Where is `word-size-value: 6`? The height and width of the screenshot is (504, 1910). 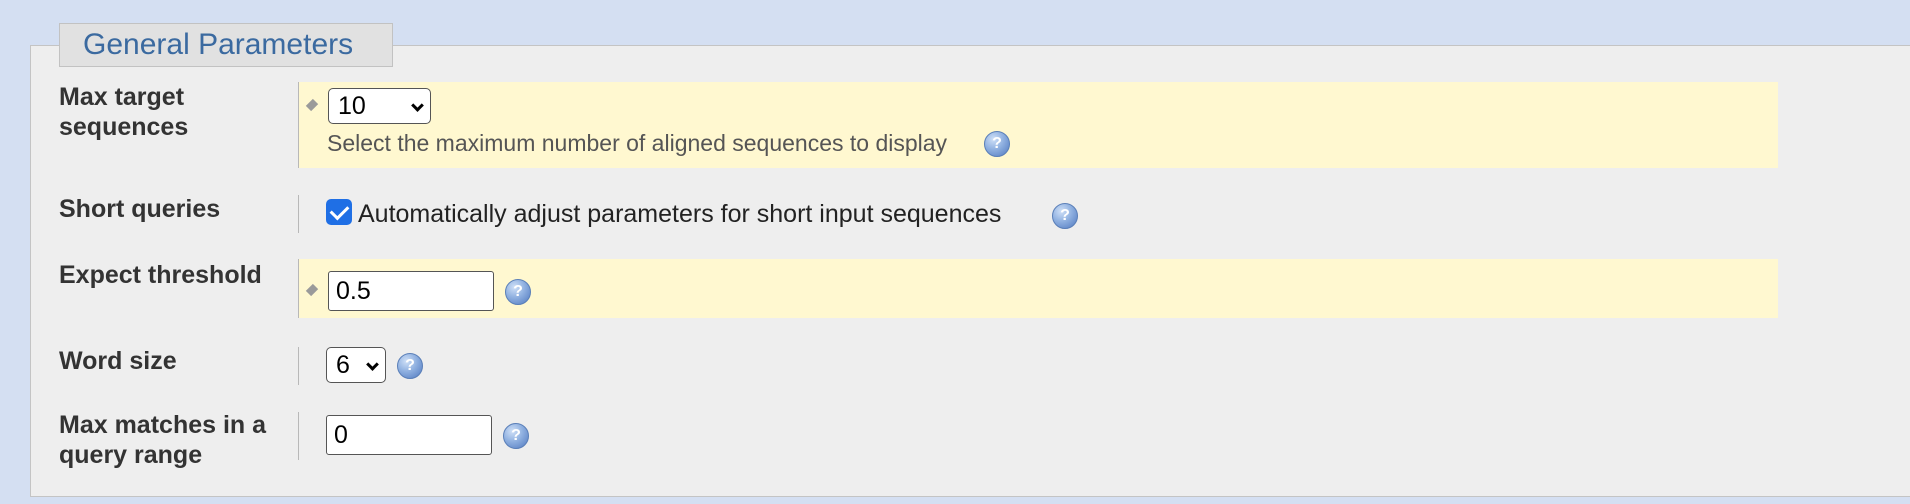 word-size-value: 6 is located at coordinates (343, 365).